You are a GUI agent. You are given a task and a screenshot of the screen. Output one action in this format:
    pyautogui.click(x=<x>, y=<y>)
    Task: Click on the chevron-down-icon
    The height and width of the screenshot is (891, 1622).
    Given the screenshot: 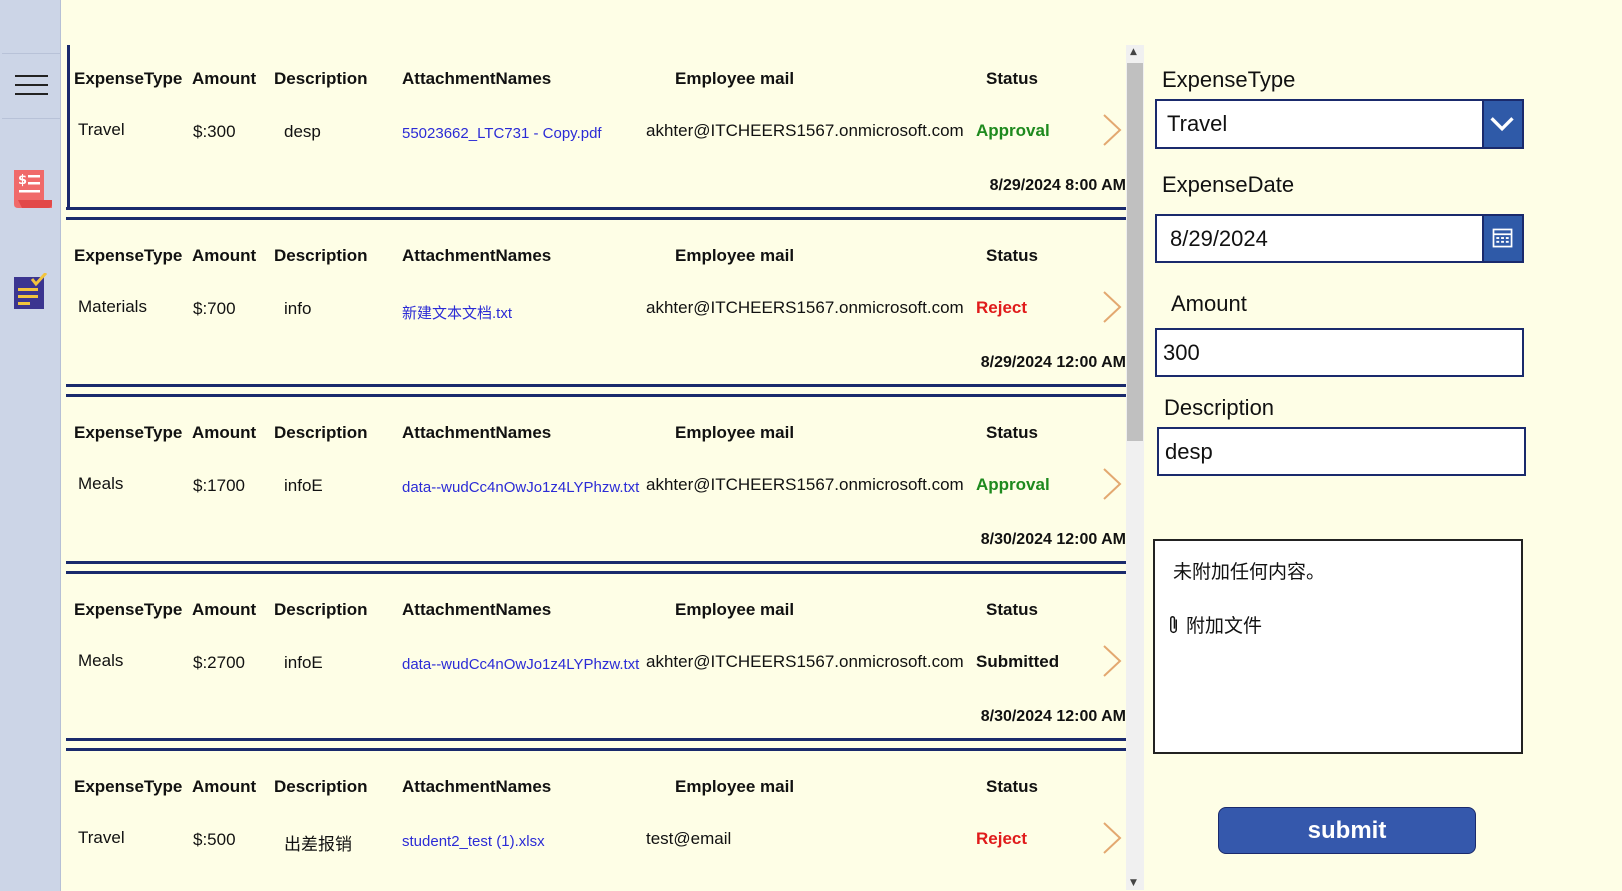 What is the action you would take?
    pyautogui.click(x=1502, y=124)
    